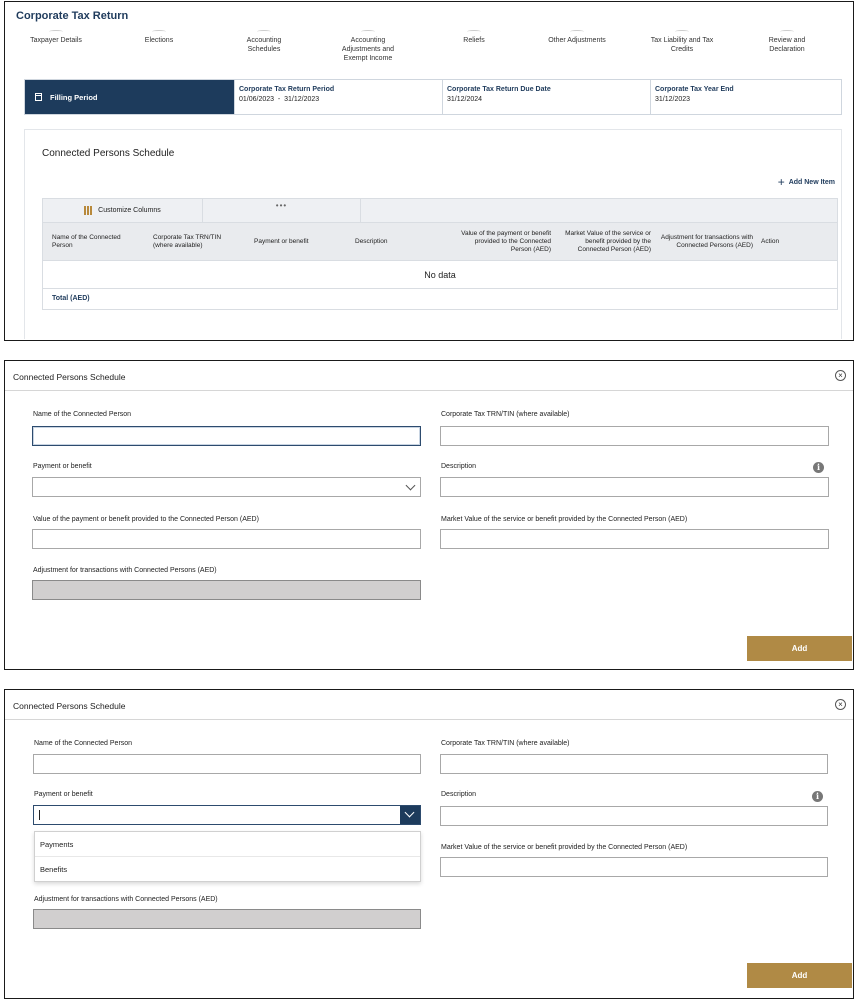  I want to click on add-new-item-button: + Add New Item, so click(806, 182).